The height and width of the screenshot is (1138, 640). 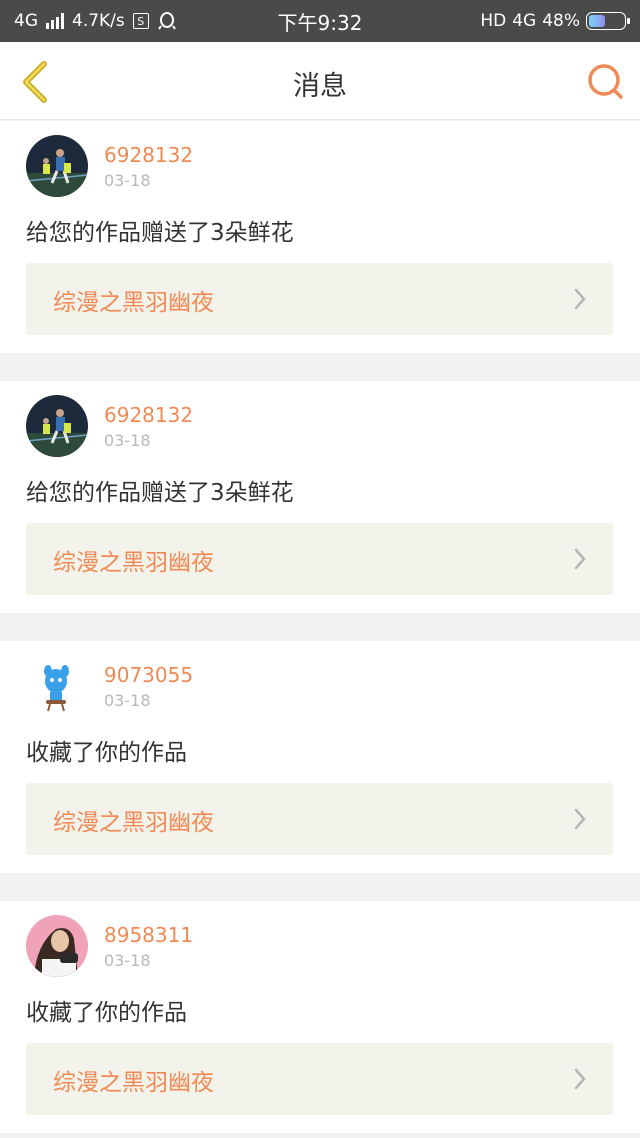 I want to click on network-type-right: 4G, so click(x=524, y=21).